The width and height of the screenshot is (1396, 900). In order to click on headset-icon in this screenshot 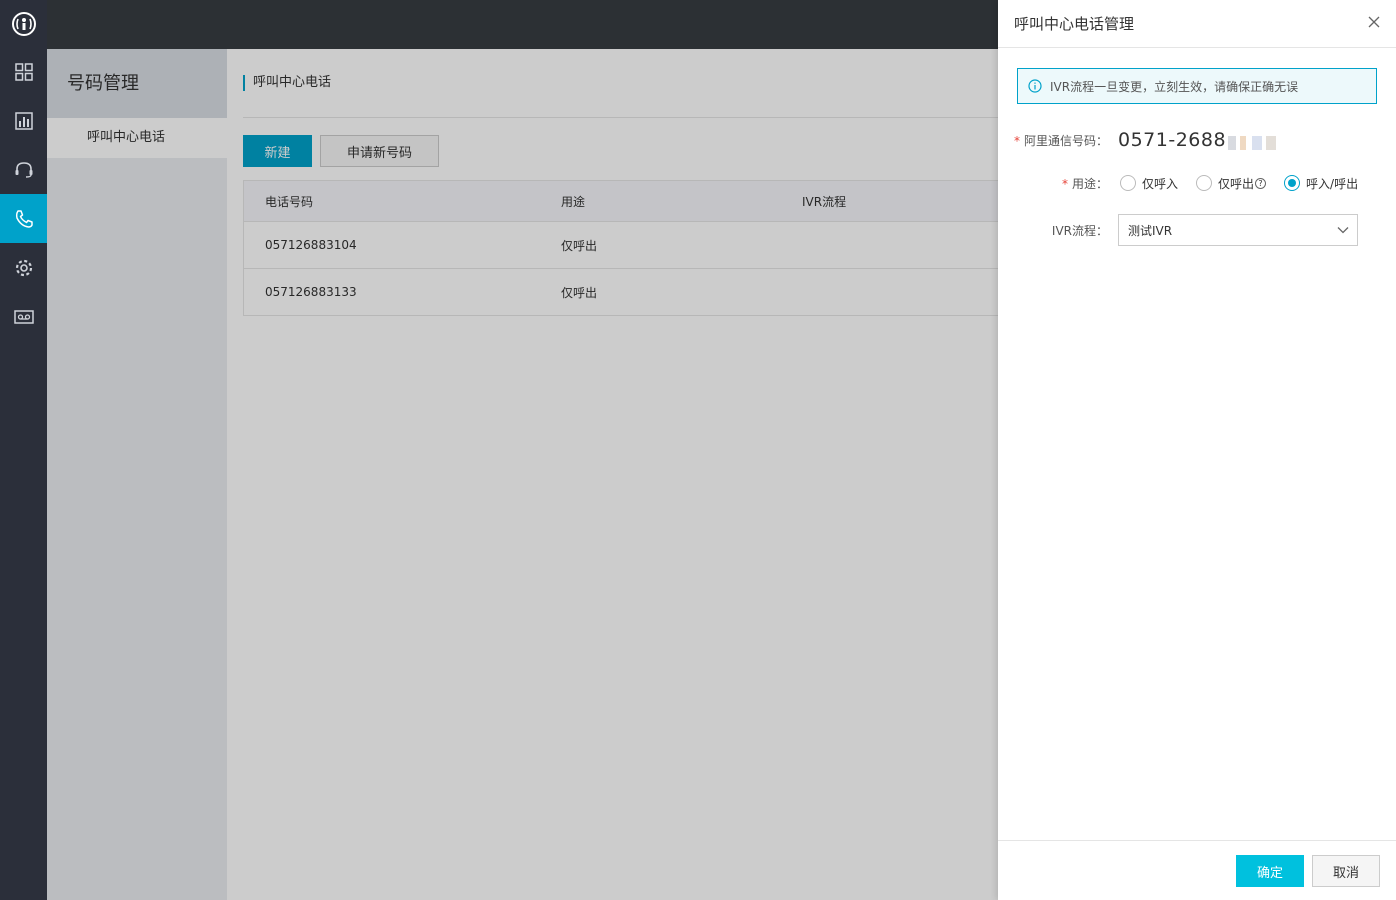, I will do `click(23, 169)`.